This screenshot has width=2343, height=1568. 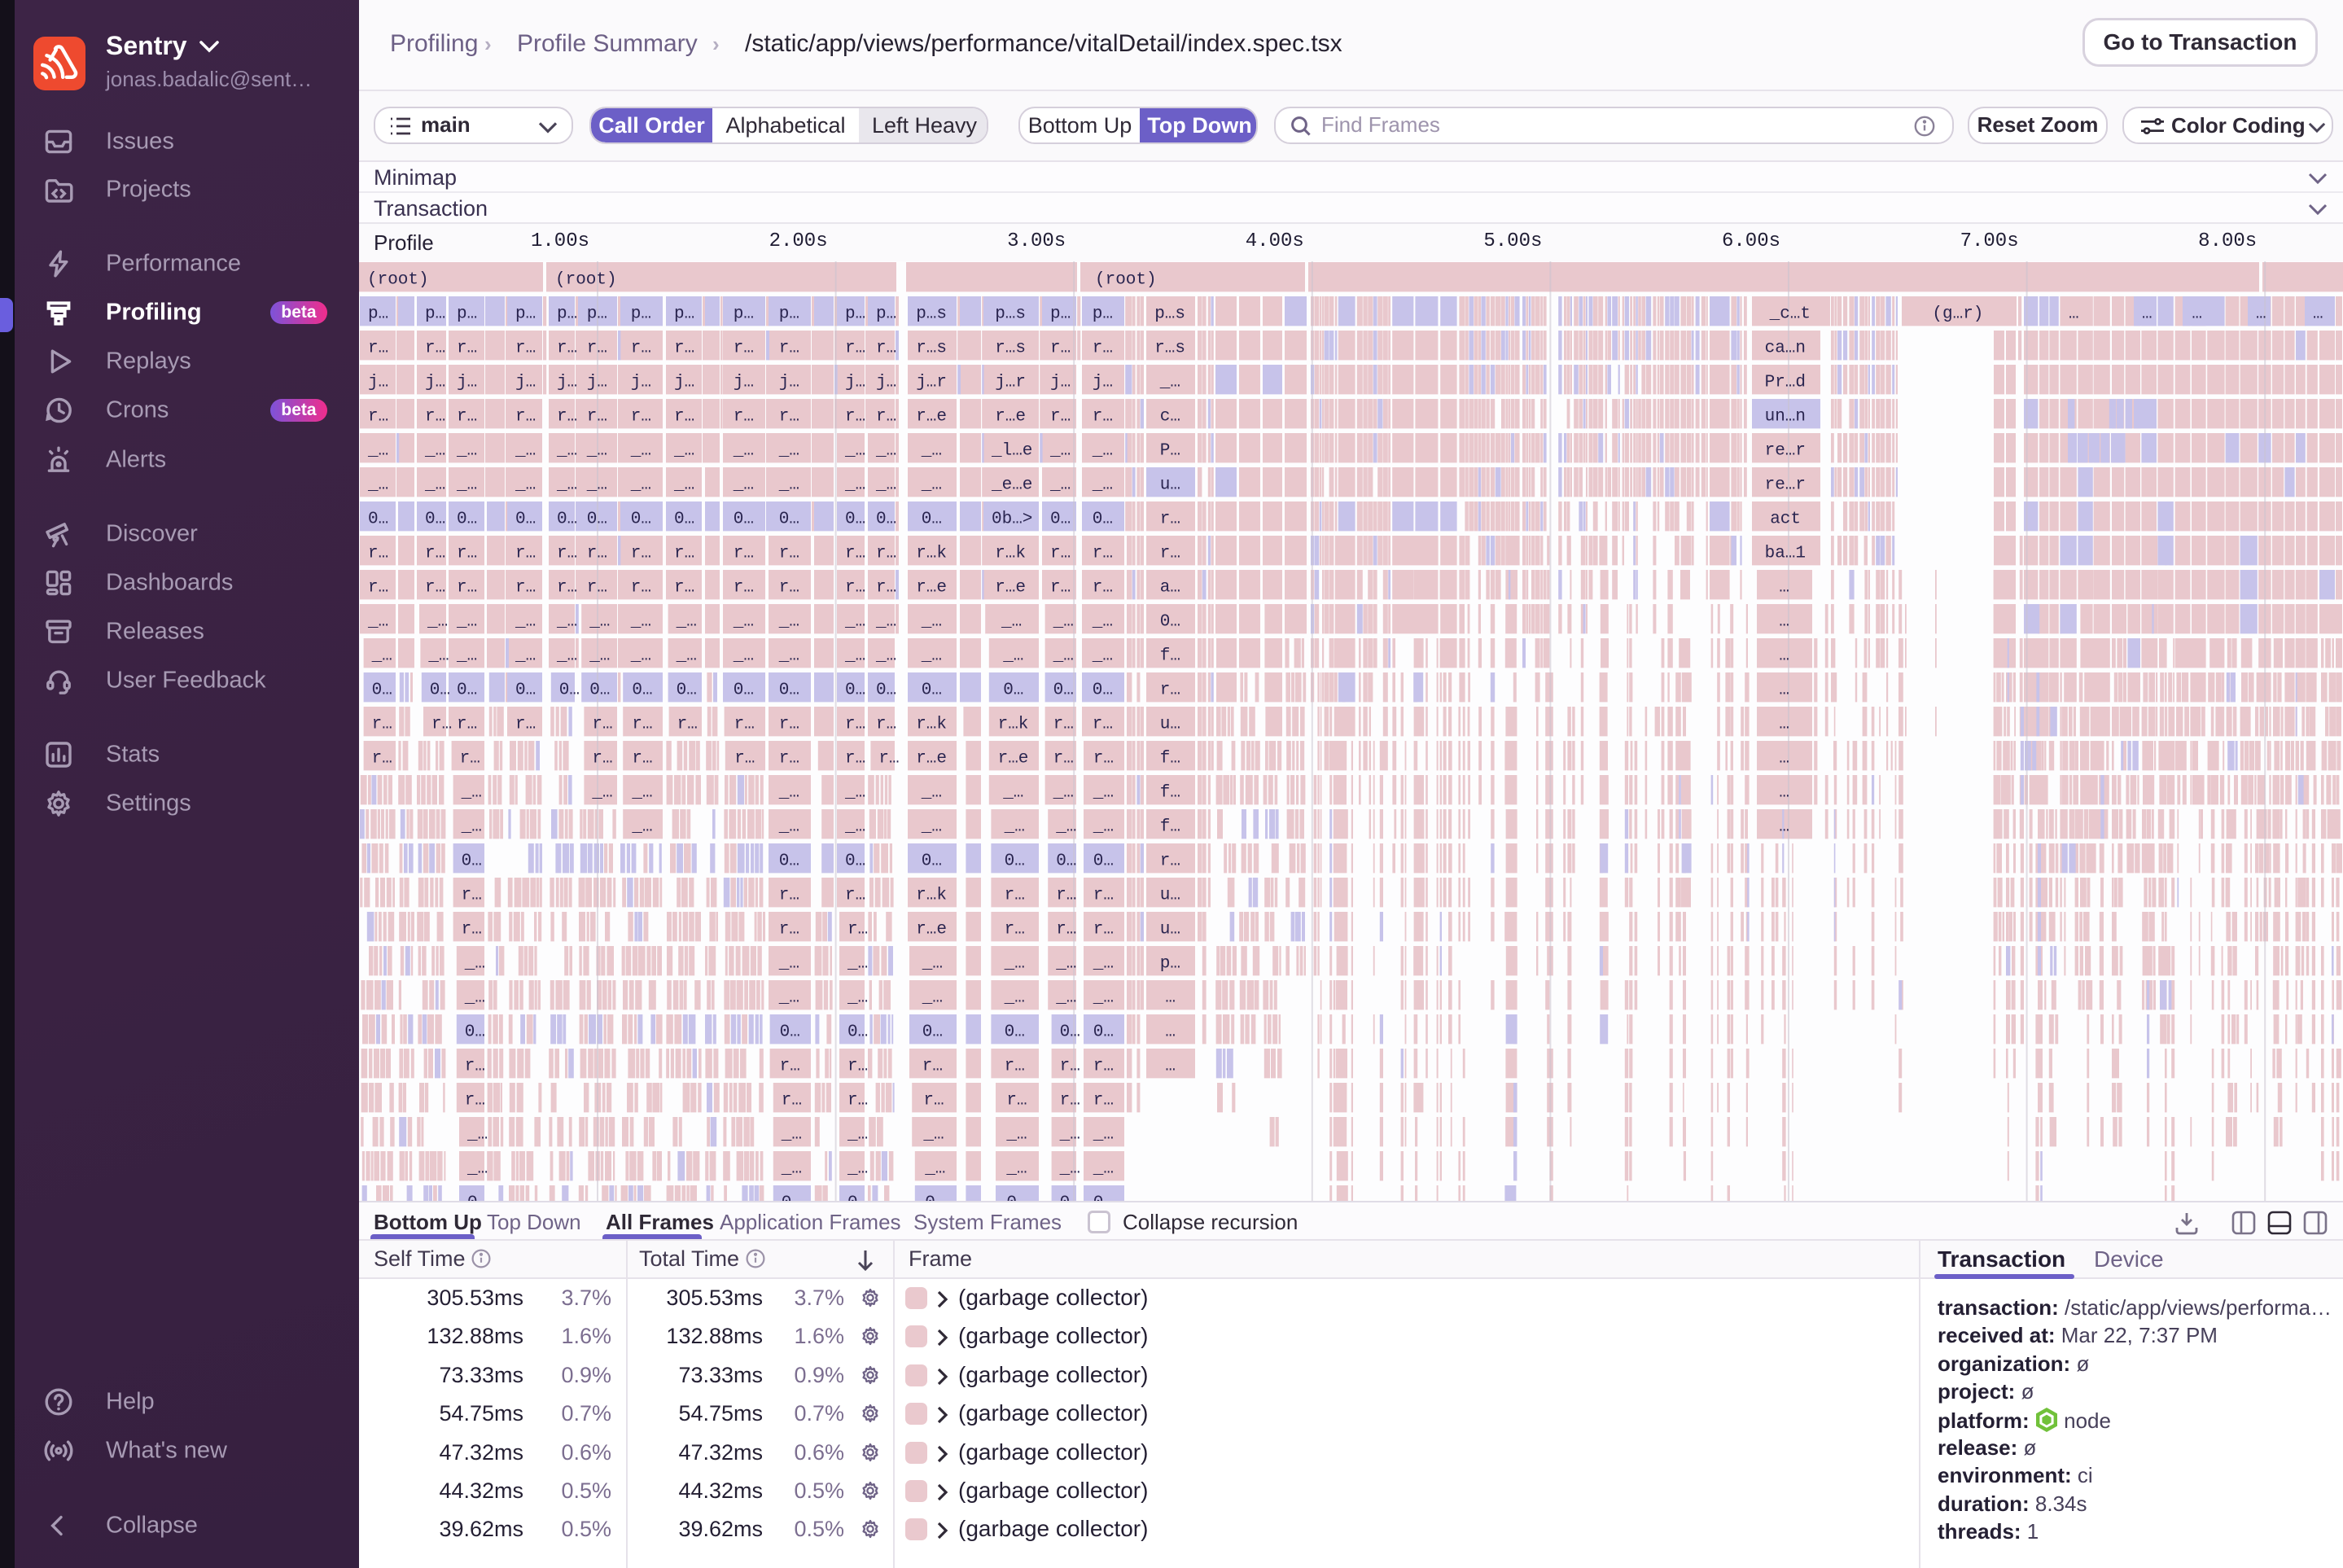 What do you see at coordinates (1785, 451) in the screenshot?
I see `svg-text: re…r` at bounding box center [1785, 451].